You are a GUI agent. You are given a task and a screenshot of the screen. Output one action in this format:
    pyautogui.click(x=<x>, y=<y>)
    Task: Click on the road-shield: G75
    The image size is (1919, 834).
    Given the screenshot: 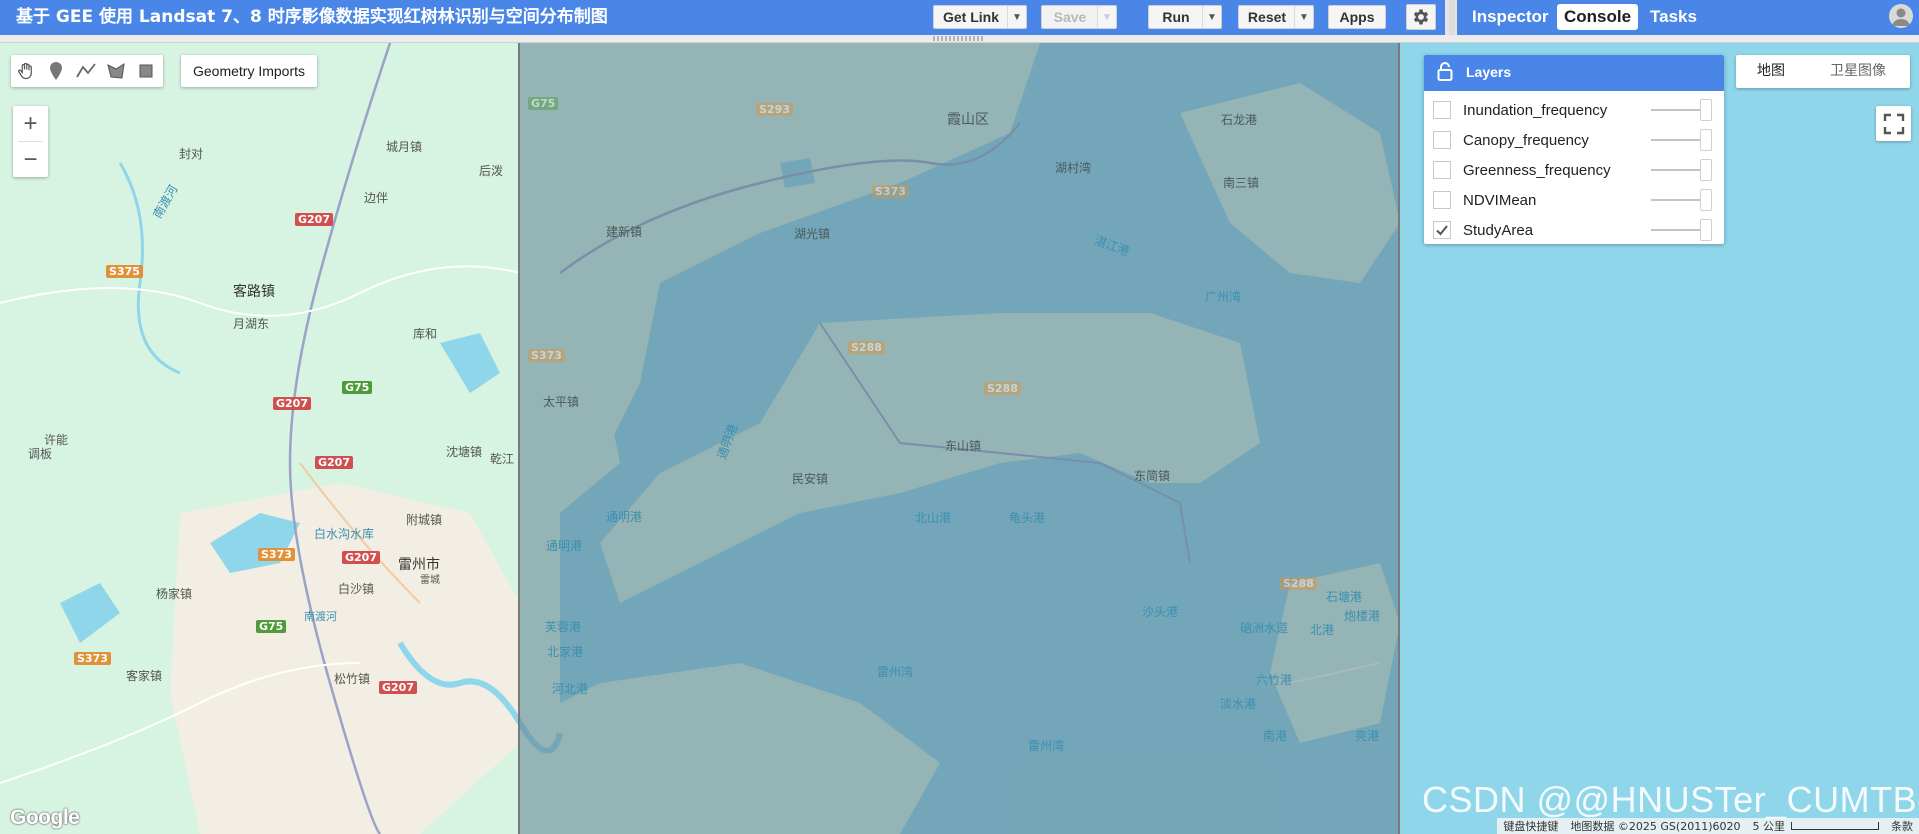 What is the action you would take?
    pyautogui.click(x=271, y=626)
    